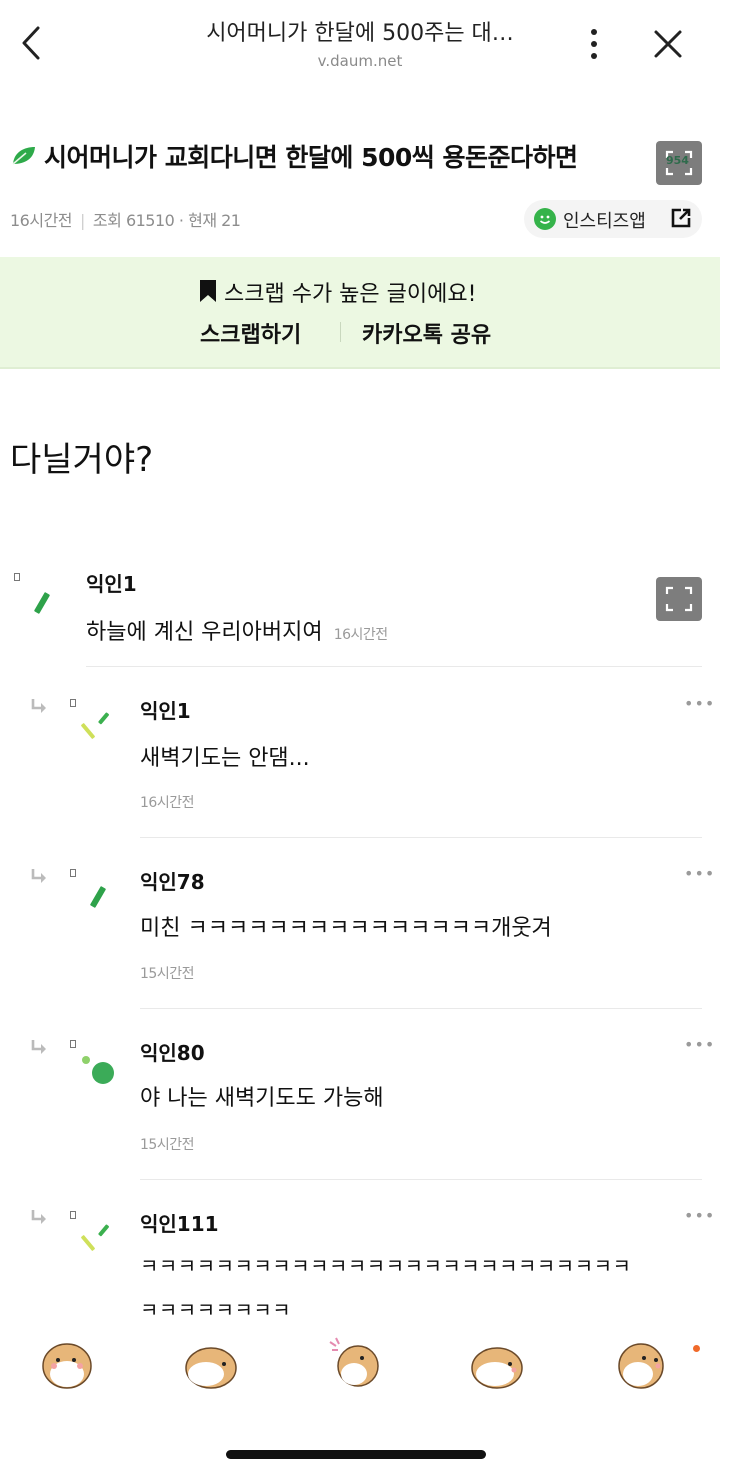  Describe the element at coordinates (82, 460) in the screenshot. I see `article-body: 다닐거야?` at that location.